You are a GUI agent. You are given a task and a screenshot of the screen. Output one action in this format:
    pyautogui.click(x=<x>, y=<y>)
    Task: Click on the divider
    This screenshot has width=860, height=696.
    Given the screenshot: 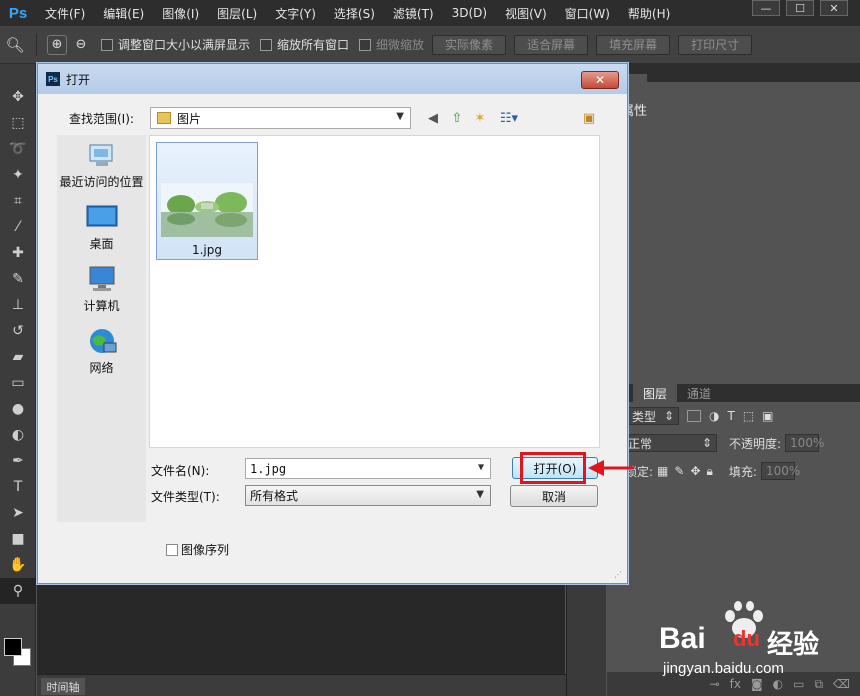 What is the action you would take?
    pyautogui.click(x=36, y=44)
    